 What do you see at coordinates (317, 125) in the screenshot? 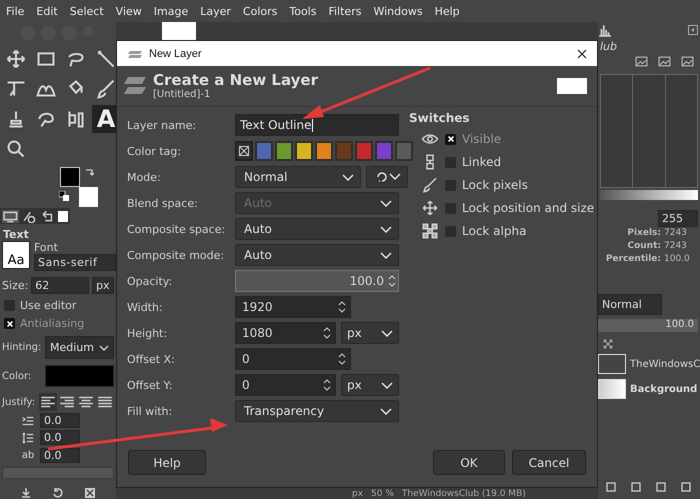
I see `layer-name-field: Text Outline` at bounding box center [317, 125].